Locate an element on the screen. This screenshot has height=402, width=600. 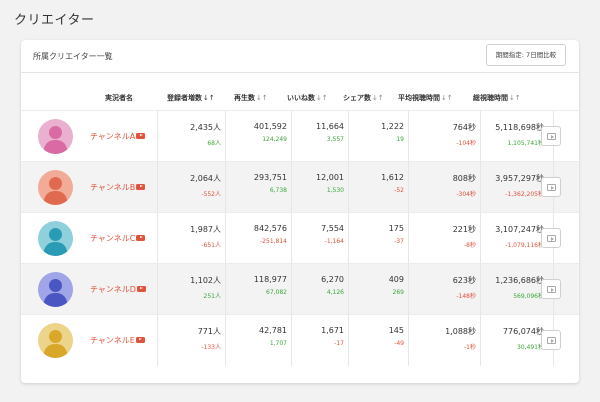
views-diff: 6,738 is located at coordinates (278, 190).